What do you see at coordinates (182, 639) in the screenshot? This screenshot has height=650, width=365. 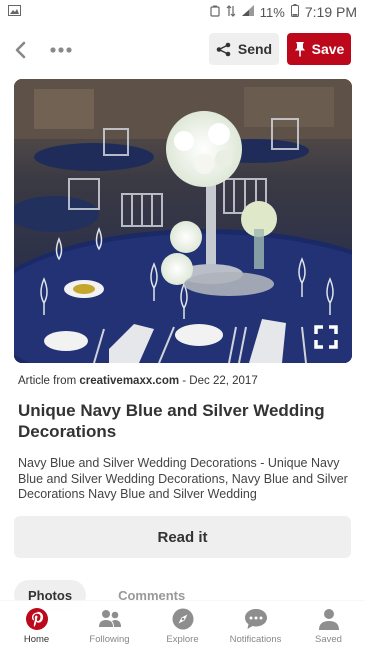 I see `nav-explore-label: Explore` at bounding box center [182, 639].